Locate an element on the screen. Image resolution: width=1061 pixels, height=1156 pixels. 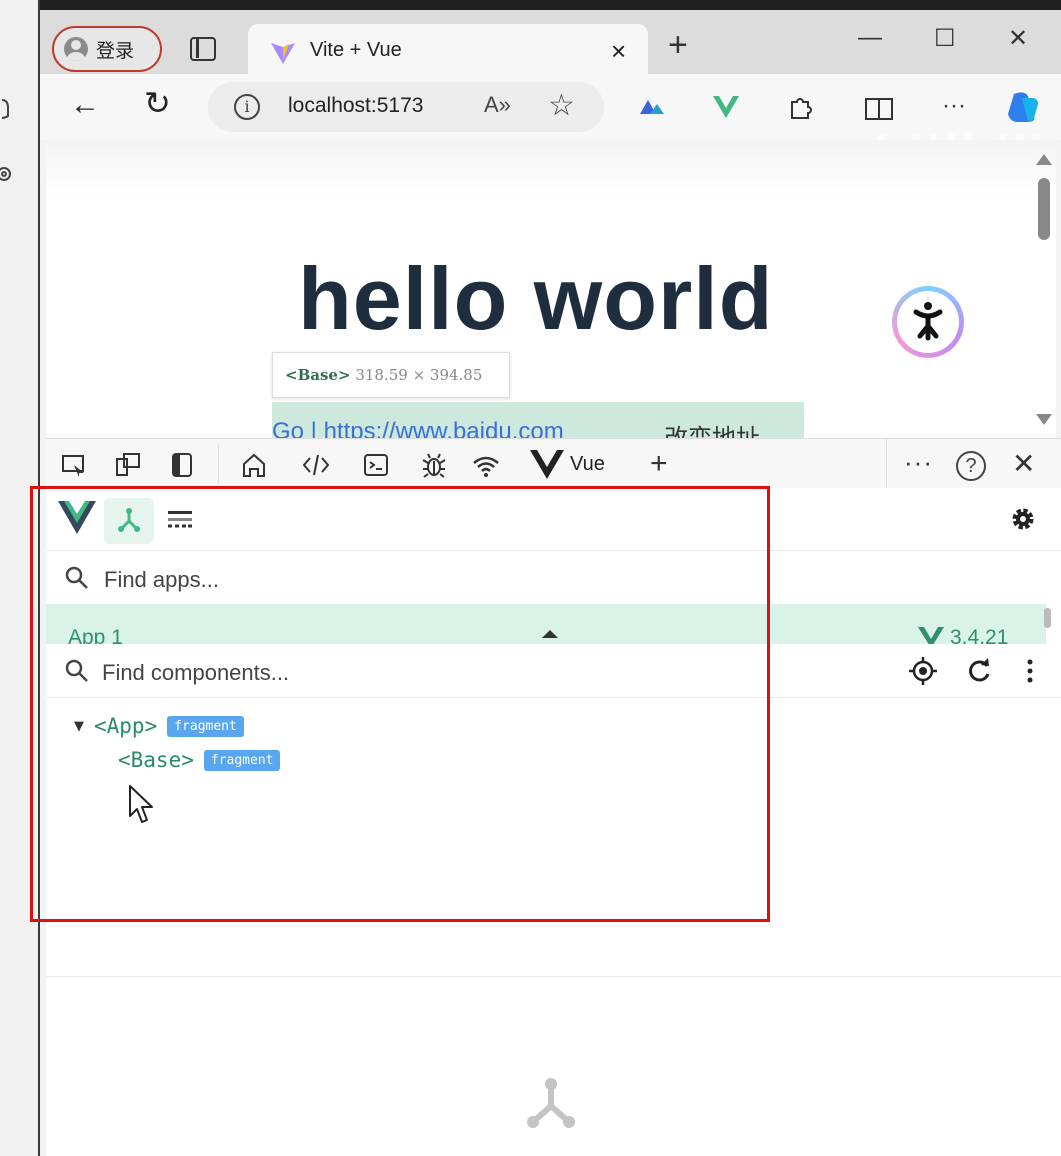
split-screen-icon is located at coordinates (879, 109).